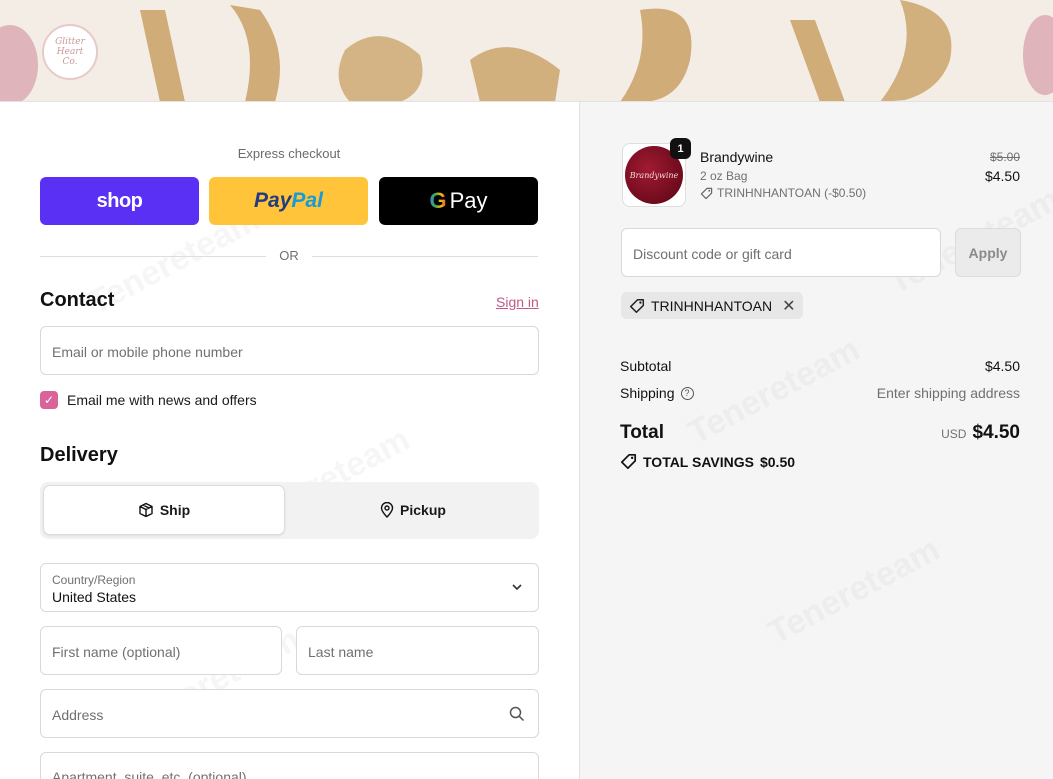 The width and height of the screenshot is (1053, 779). I want to click on subtotal-label: Subtotal, so click(645, 366).